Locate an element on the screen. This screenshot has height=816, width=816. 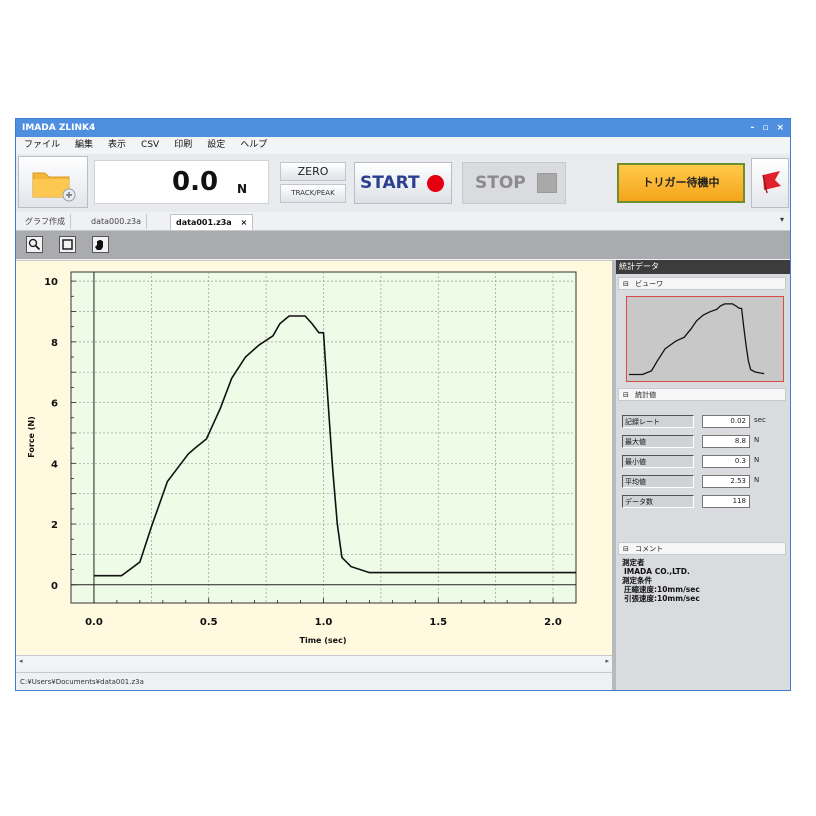
zero-button: ZERO is located at coordinates (313, 171).